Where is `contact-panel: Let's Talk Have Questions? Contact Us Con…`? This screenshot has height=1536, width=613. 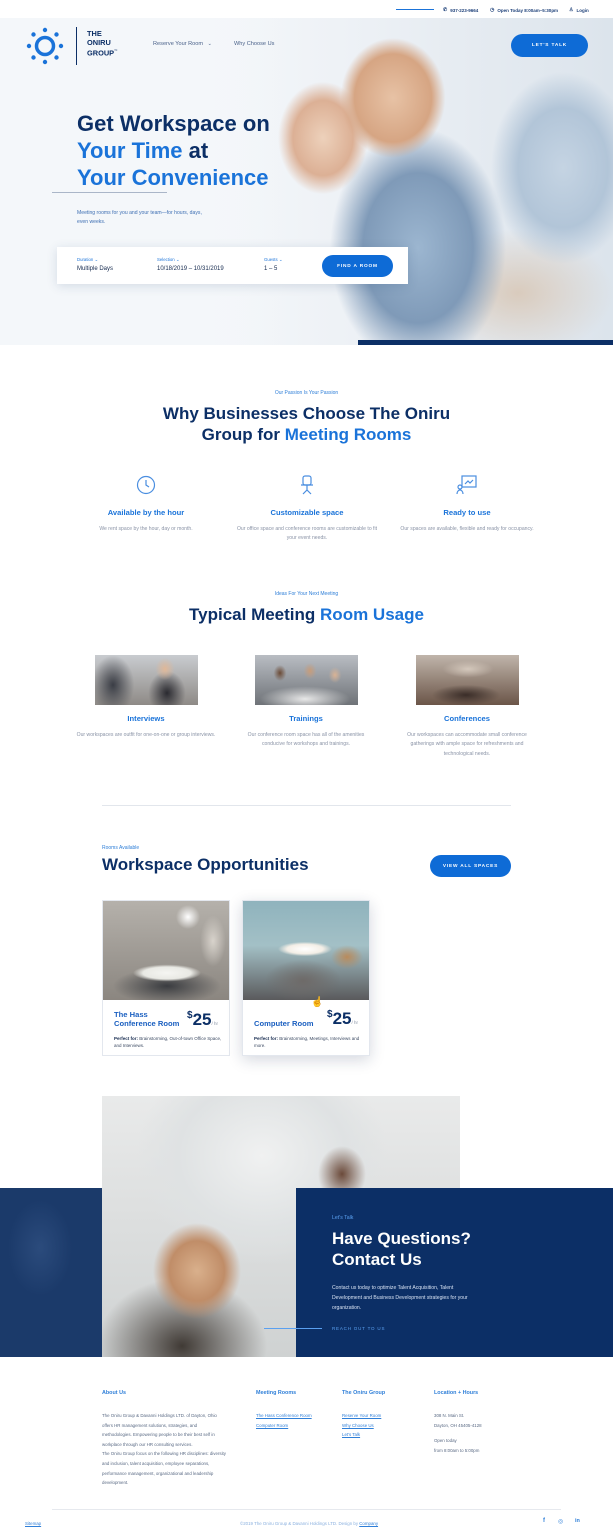
contact-panel: Let's Talk Have Questions? Contact Us Con… is located at coordinates (438, 1272).